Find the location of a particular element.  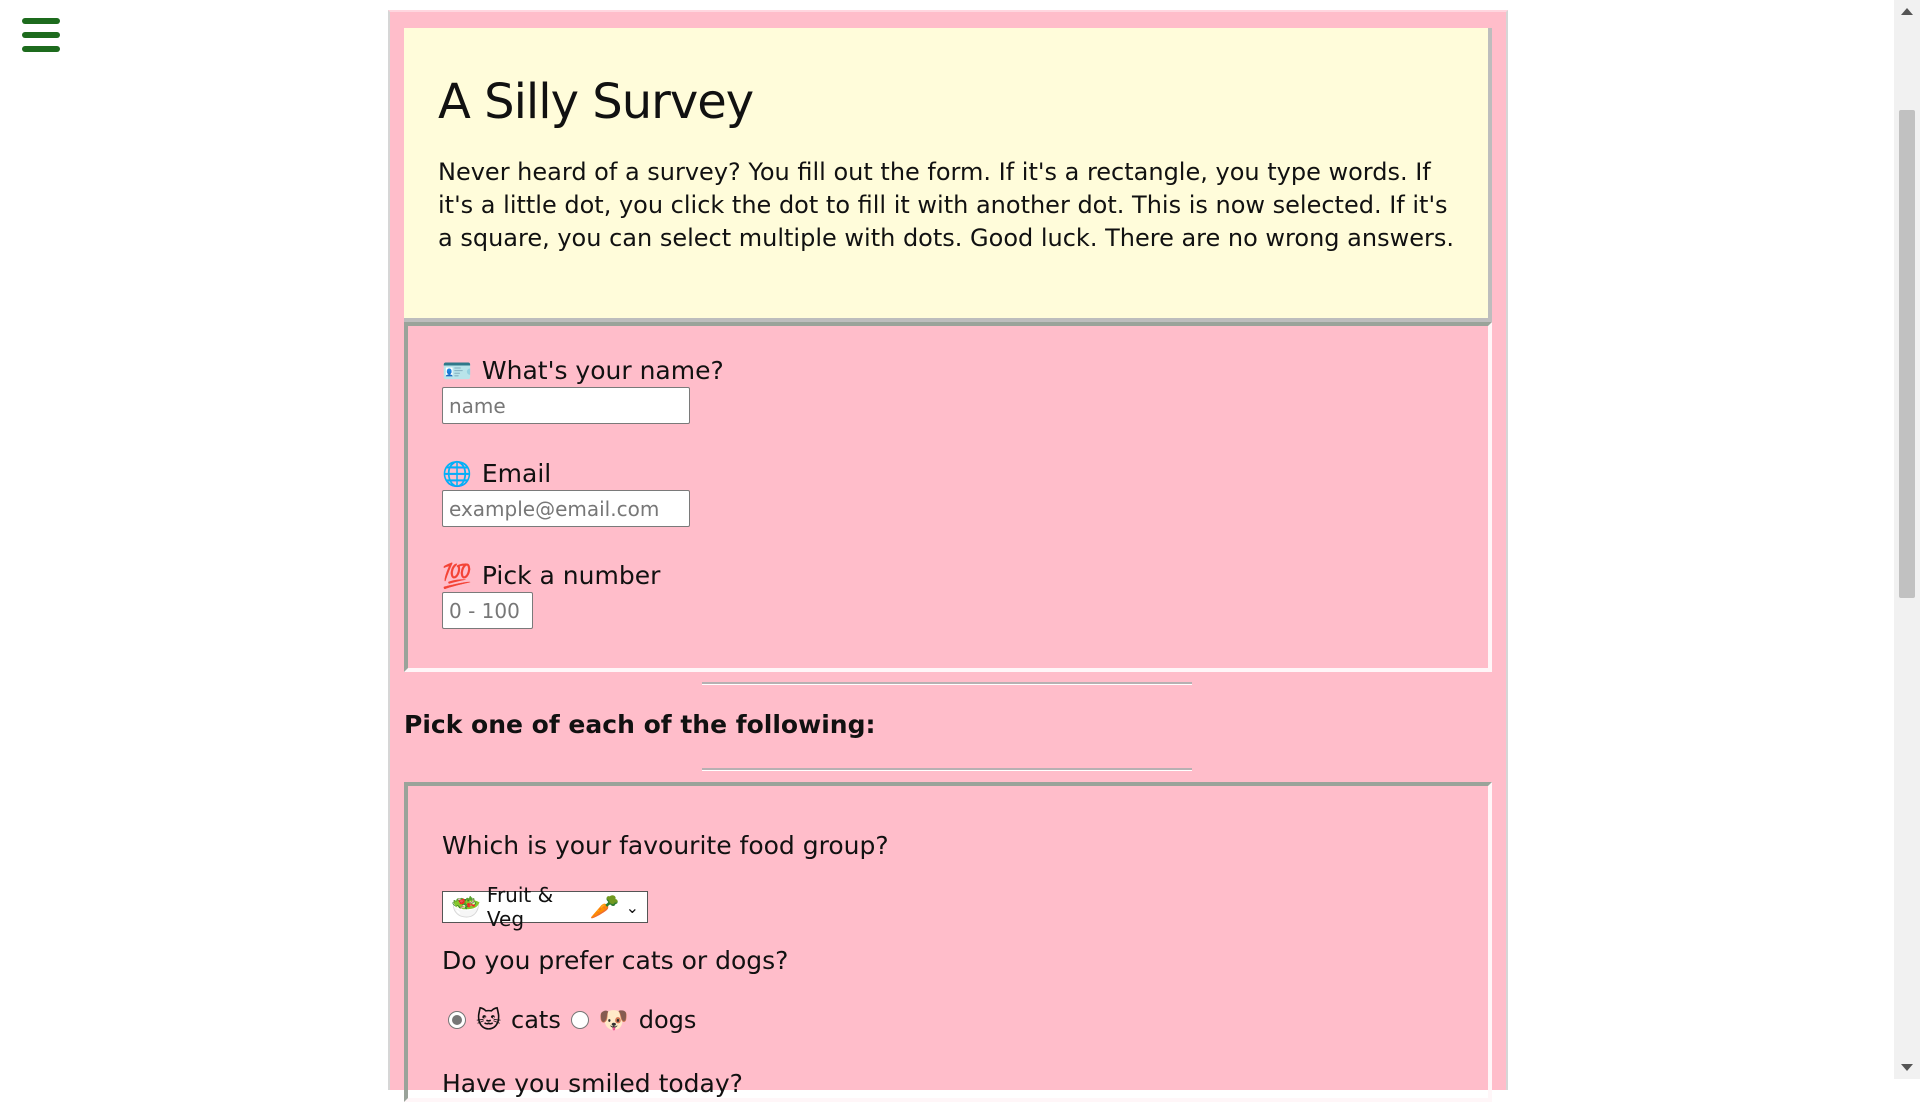

dog-icon: 🐶 is located at coordinates (613, 1020).